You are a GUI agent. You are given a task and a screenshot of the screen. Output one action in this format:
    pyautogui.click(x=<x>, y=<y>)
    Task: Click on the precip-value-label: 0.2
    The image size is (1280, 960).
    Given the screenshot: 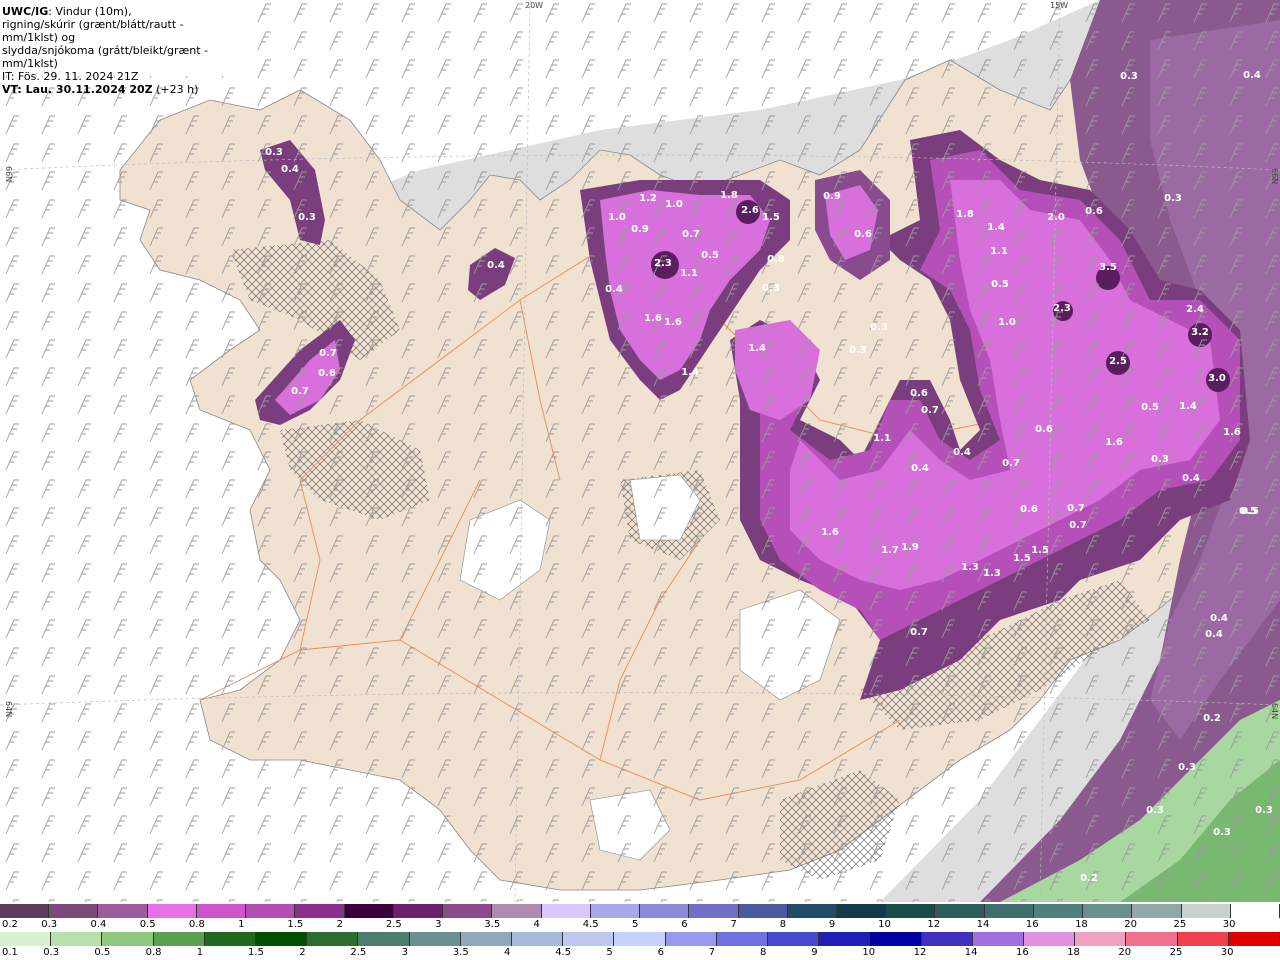 What is the action you would take?
    pyautogui.click(x=1089, y=878)
    